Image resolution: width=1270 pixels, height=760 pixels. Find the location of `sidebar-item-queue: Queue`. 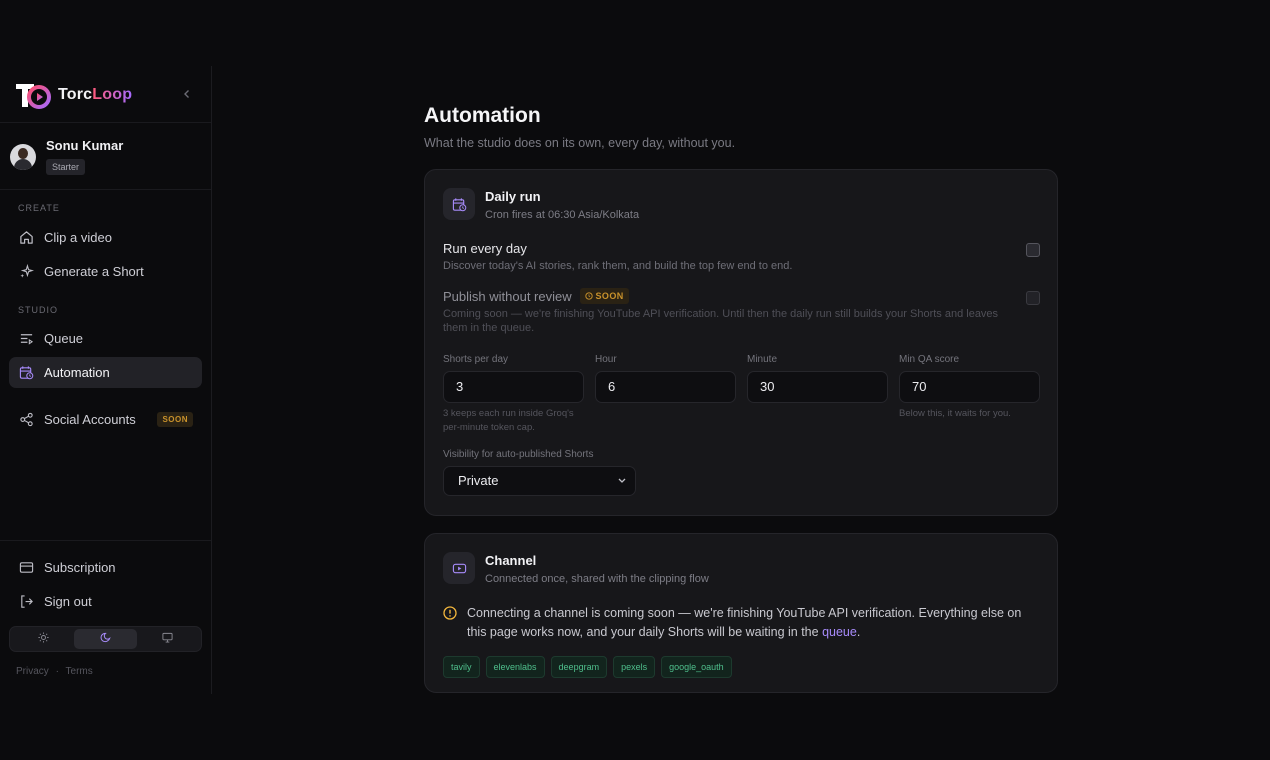

sidebar-item-queue: Queue is located at coordinates (105, 338).